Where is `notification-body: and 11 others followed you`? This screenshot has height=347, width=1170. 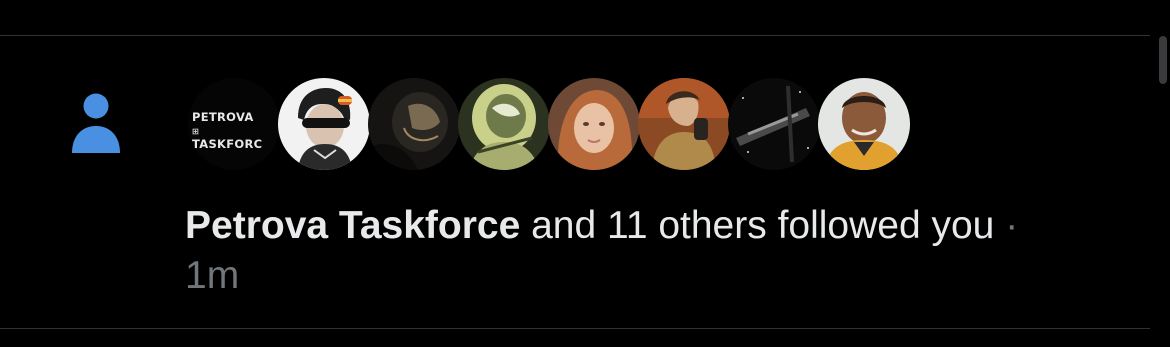 notification-body: and 11 others followed you is located at coordinates (757, 225).